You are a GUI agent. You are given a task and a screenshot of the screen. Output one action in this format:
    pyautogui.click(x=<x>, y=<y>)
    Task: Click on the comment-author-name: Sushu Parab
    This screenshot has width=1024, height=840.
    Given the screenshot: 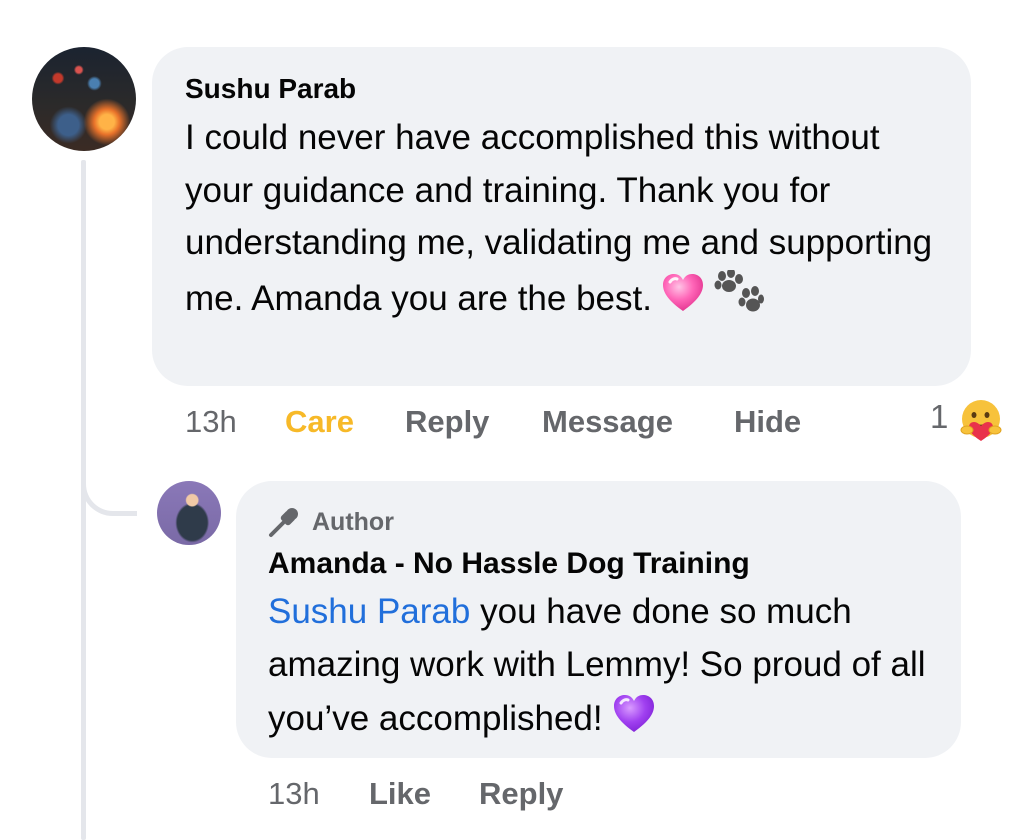 What is the action you would take?
    pyautogui.click(x=270, y=89)
    